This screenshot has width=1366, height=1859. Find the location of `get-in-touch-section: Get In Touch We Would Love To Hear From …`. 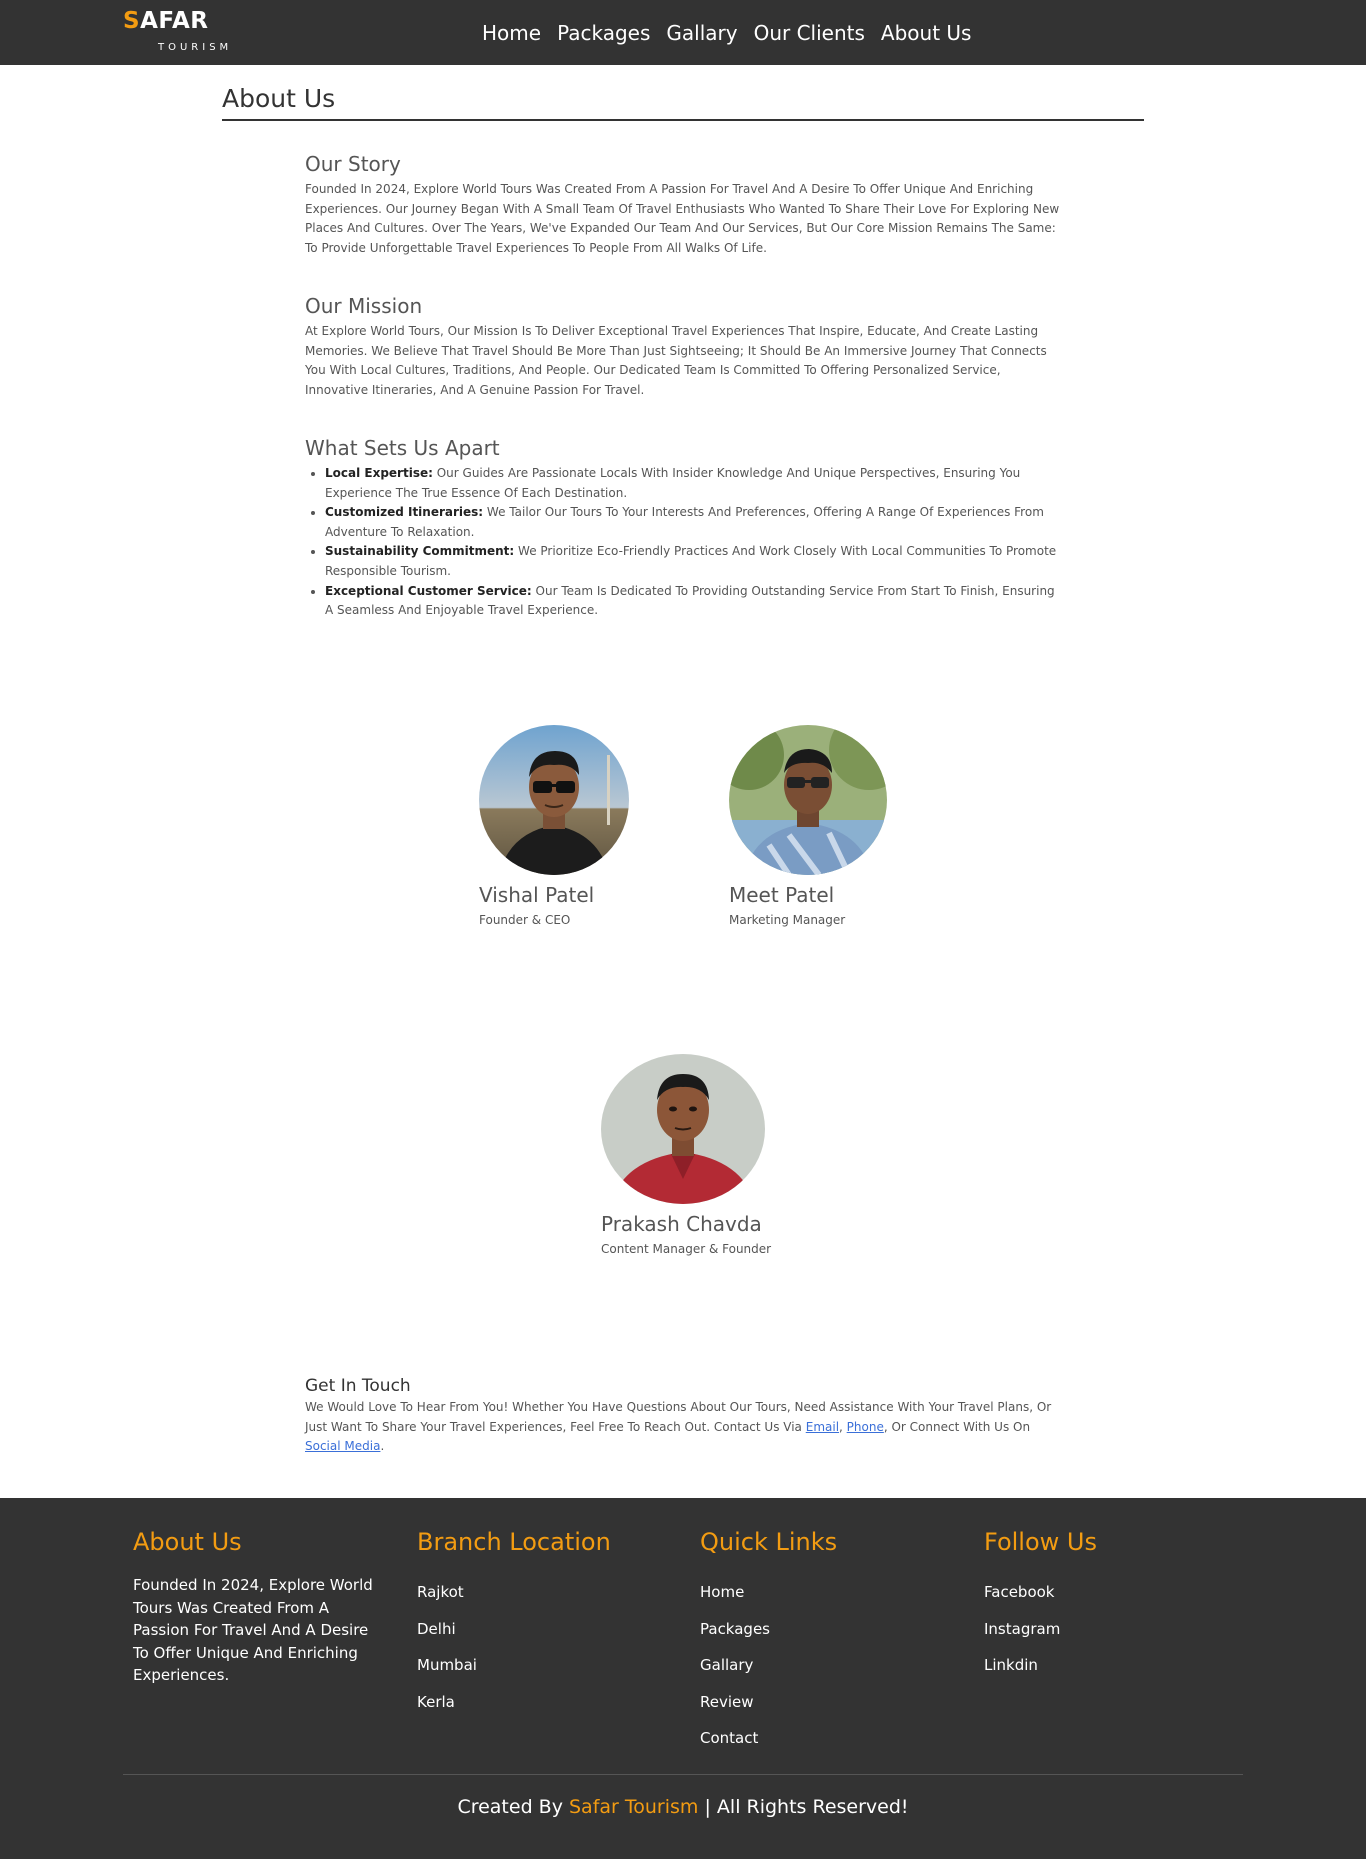

get-in-touch-section: Get In Touch We Would Love To Hear From … is located at coordinates (683, 1416).